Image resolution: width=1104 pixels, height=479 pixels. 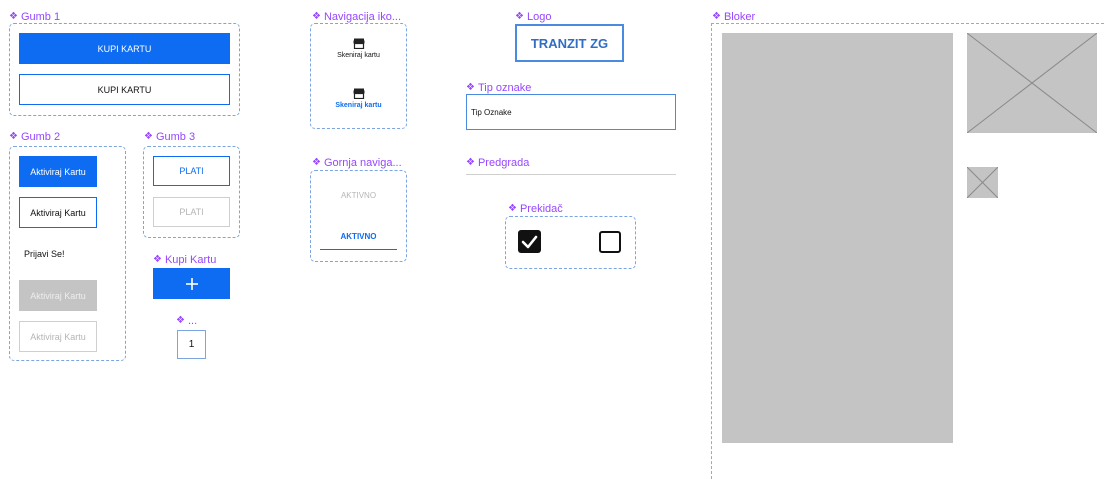 What do you see at coordinates (124, 48) in the screenshot?
I see `kupi-kartu-primary-button: KUPI KARTU` at bounding box center [124, 48].